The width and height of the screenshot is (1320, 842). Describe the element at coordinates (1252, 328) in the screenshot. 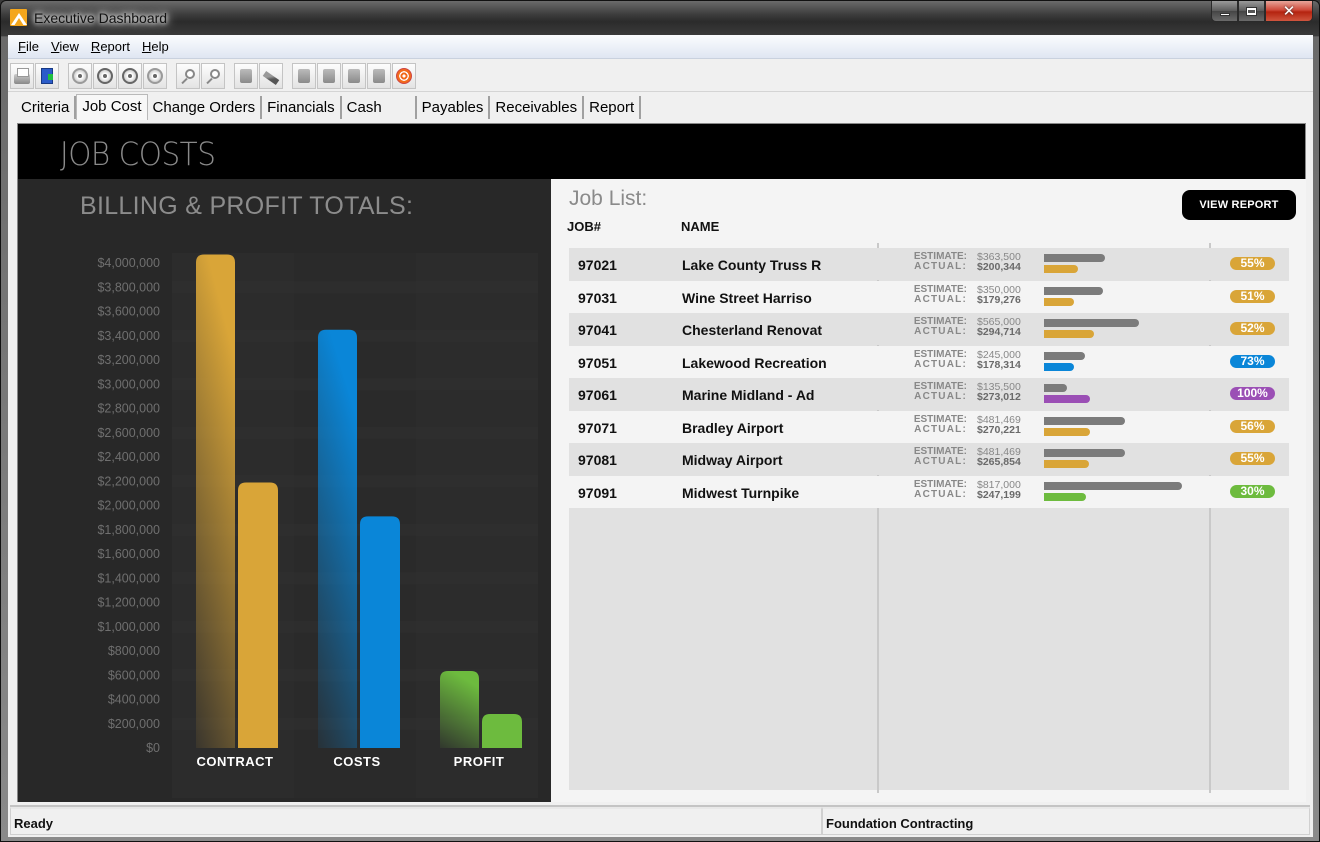

I see `percent-badge: 52%` at that location.